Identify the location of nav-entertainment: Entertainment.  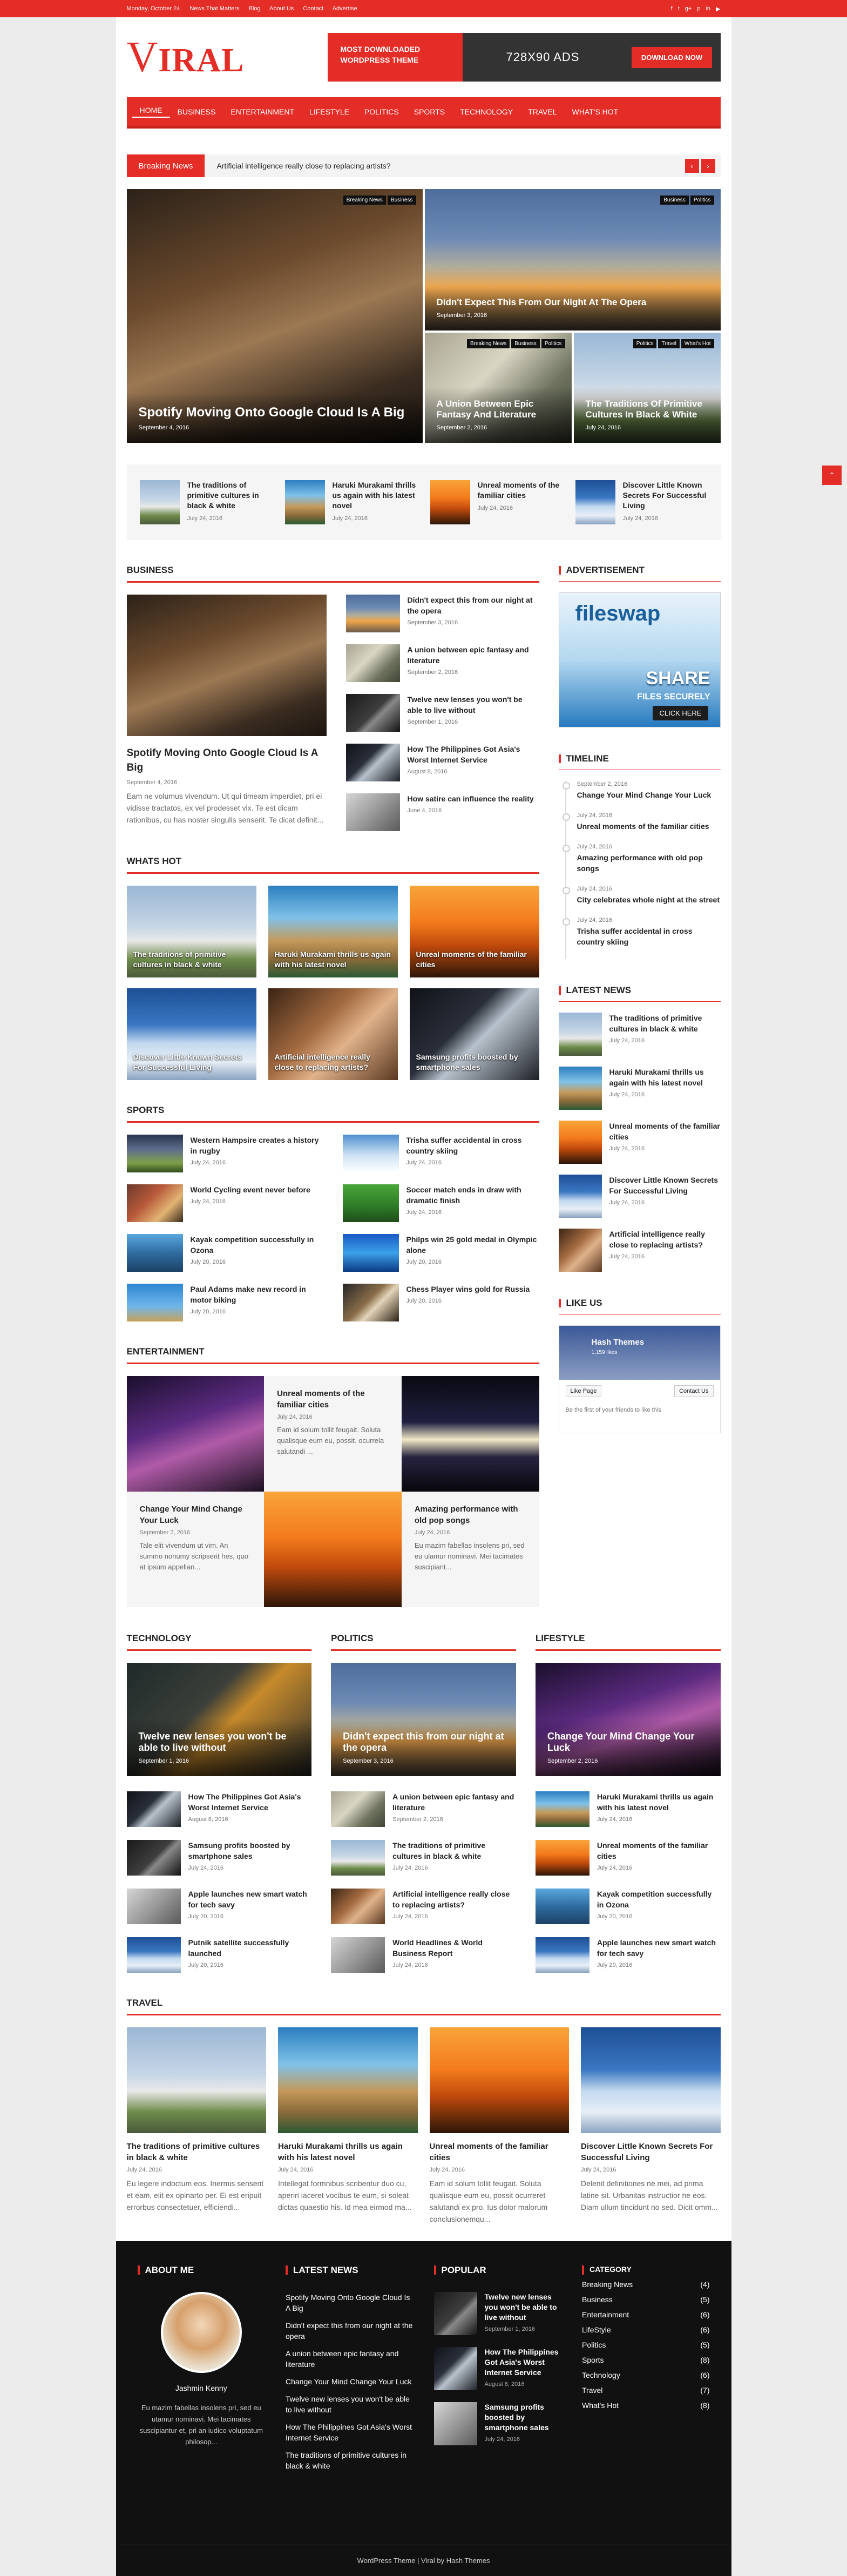
(262, 111).